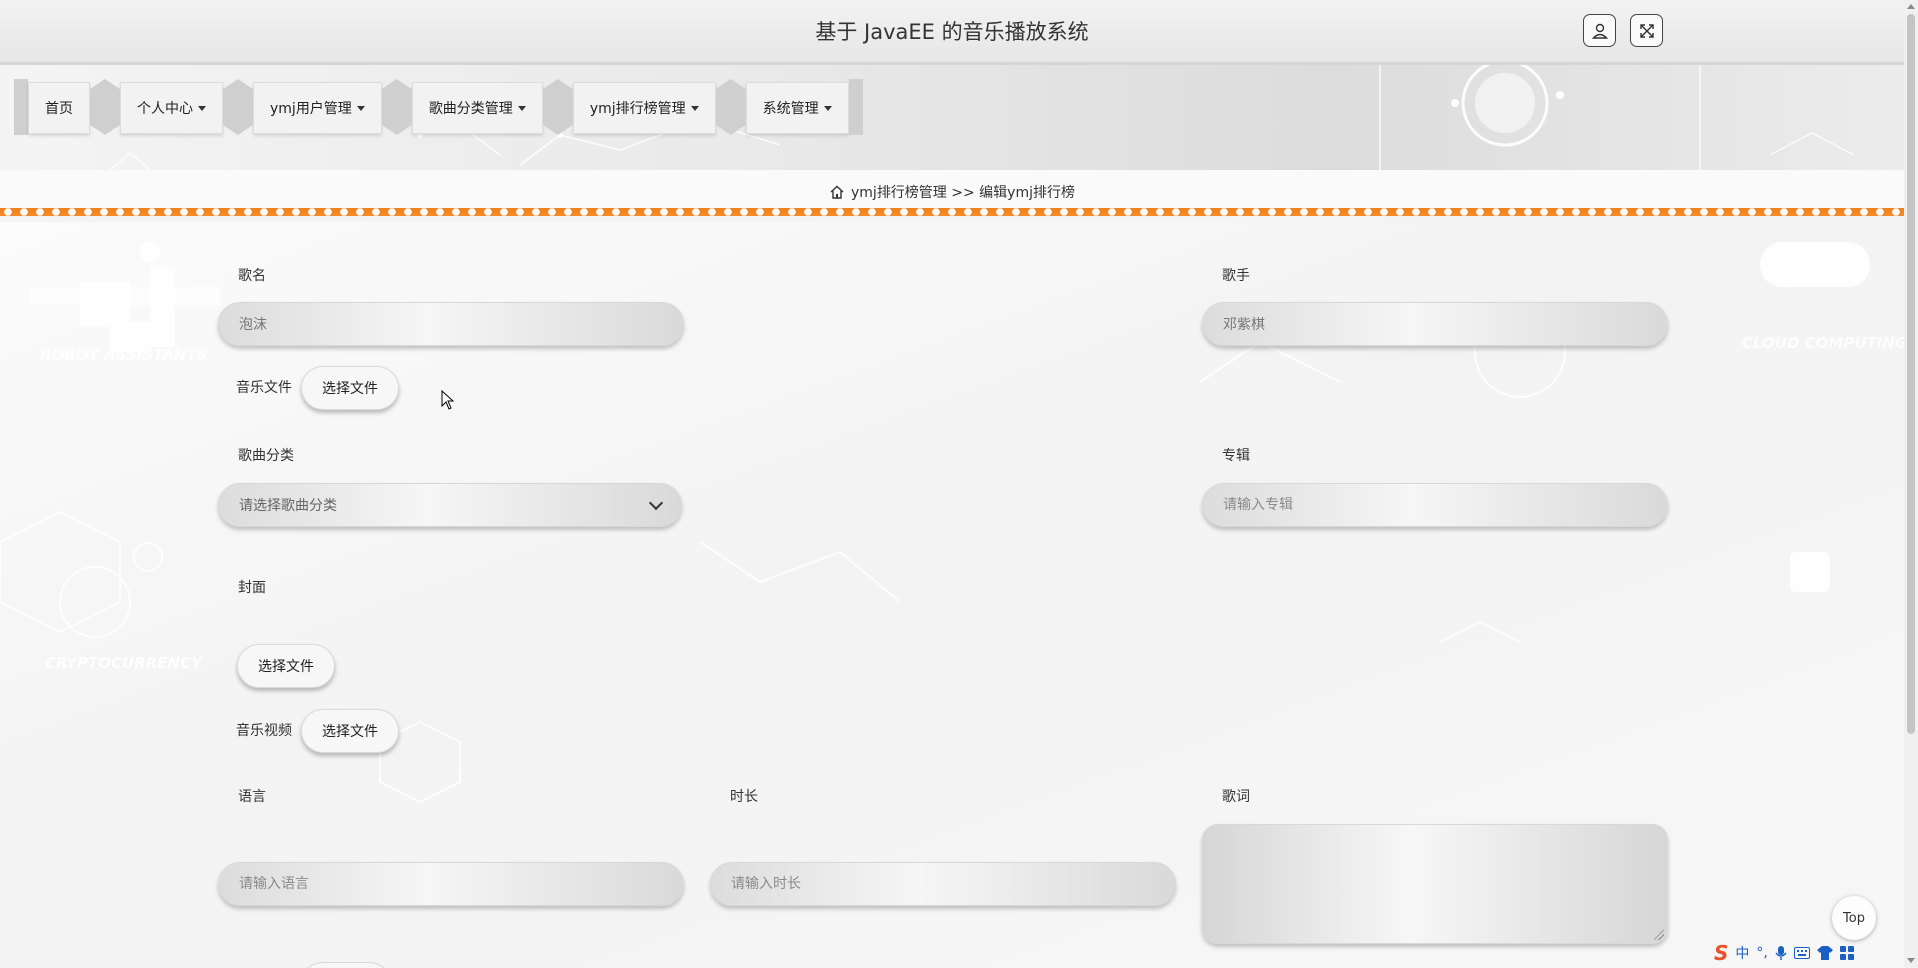  I want to click on nav-item-category-management: 歌曲分类管理, so click(477, 108).